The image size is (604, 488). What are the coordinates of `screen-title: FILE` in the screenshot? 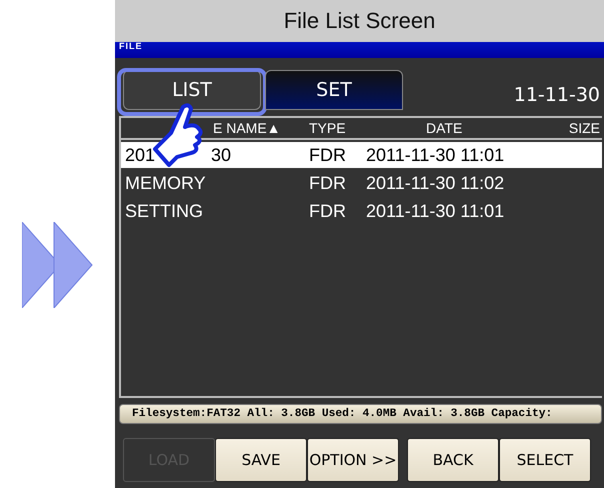 It's located at (130, 46).